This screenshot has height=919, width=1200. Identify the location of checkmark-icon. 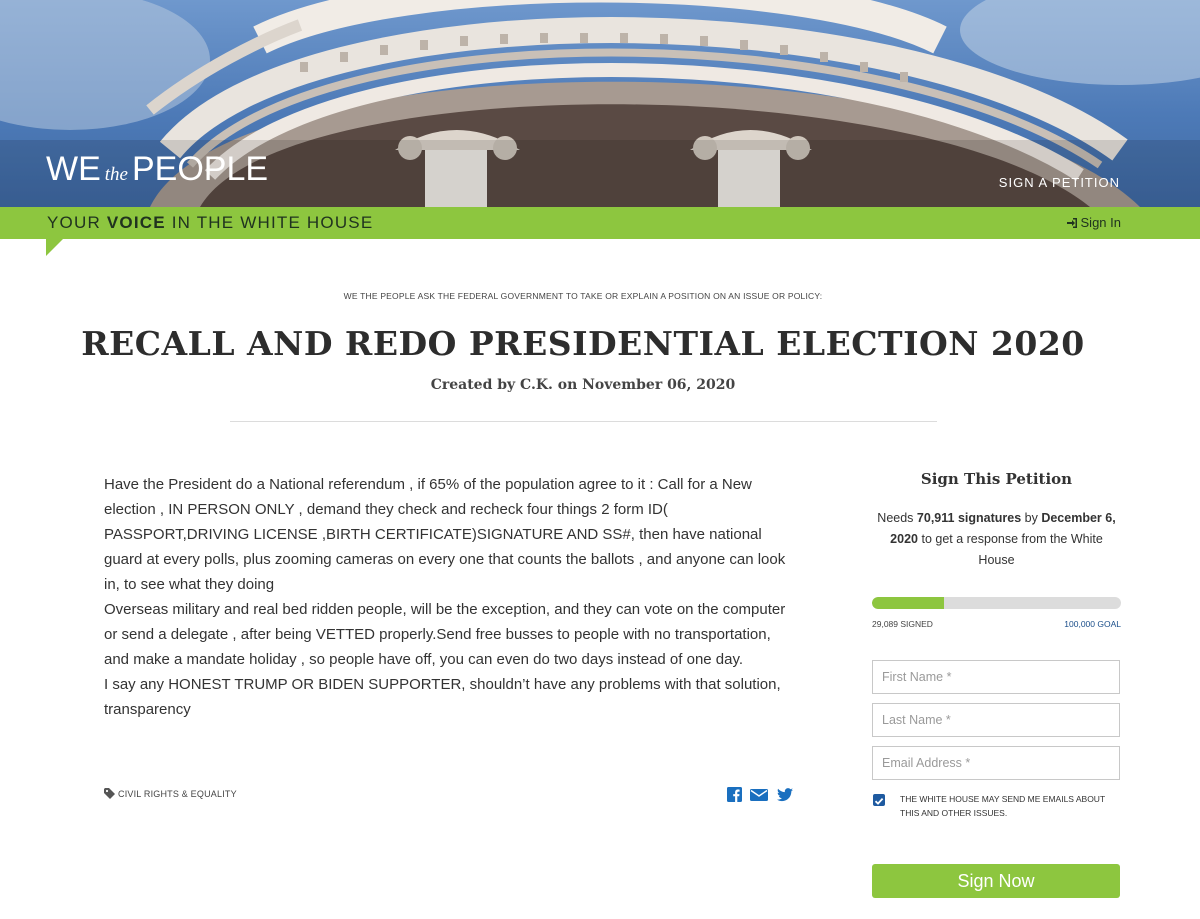
(879, 801).